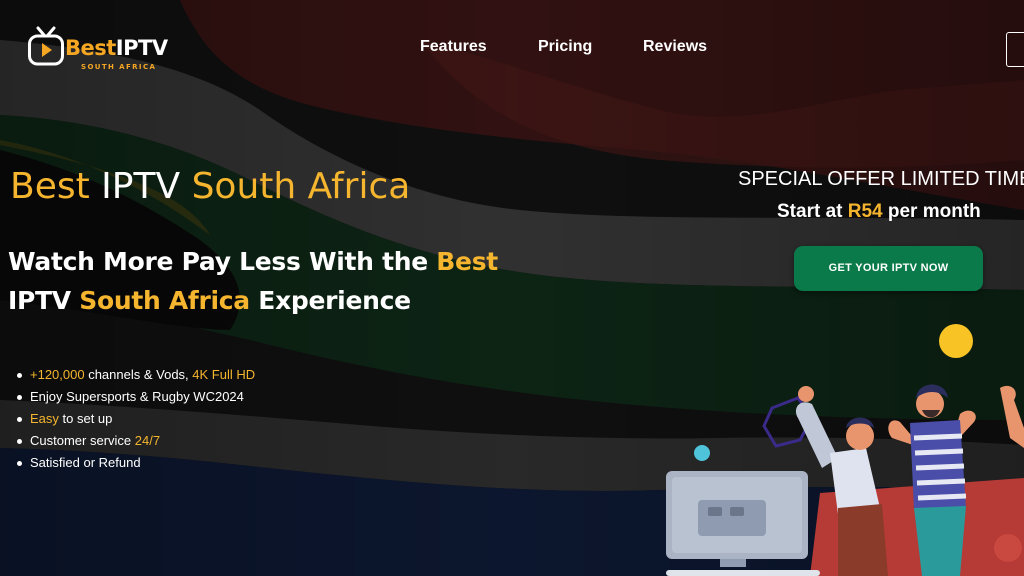  Describe the element at coordinates (135, 464) in the screenshot. I see `list-item: Satisfied or Refund` at that location.